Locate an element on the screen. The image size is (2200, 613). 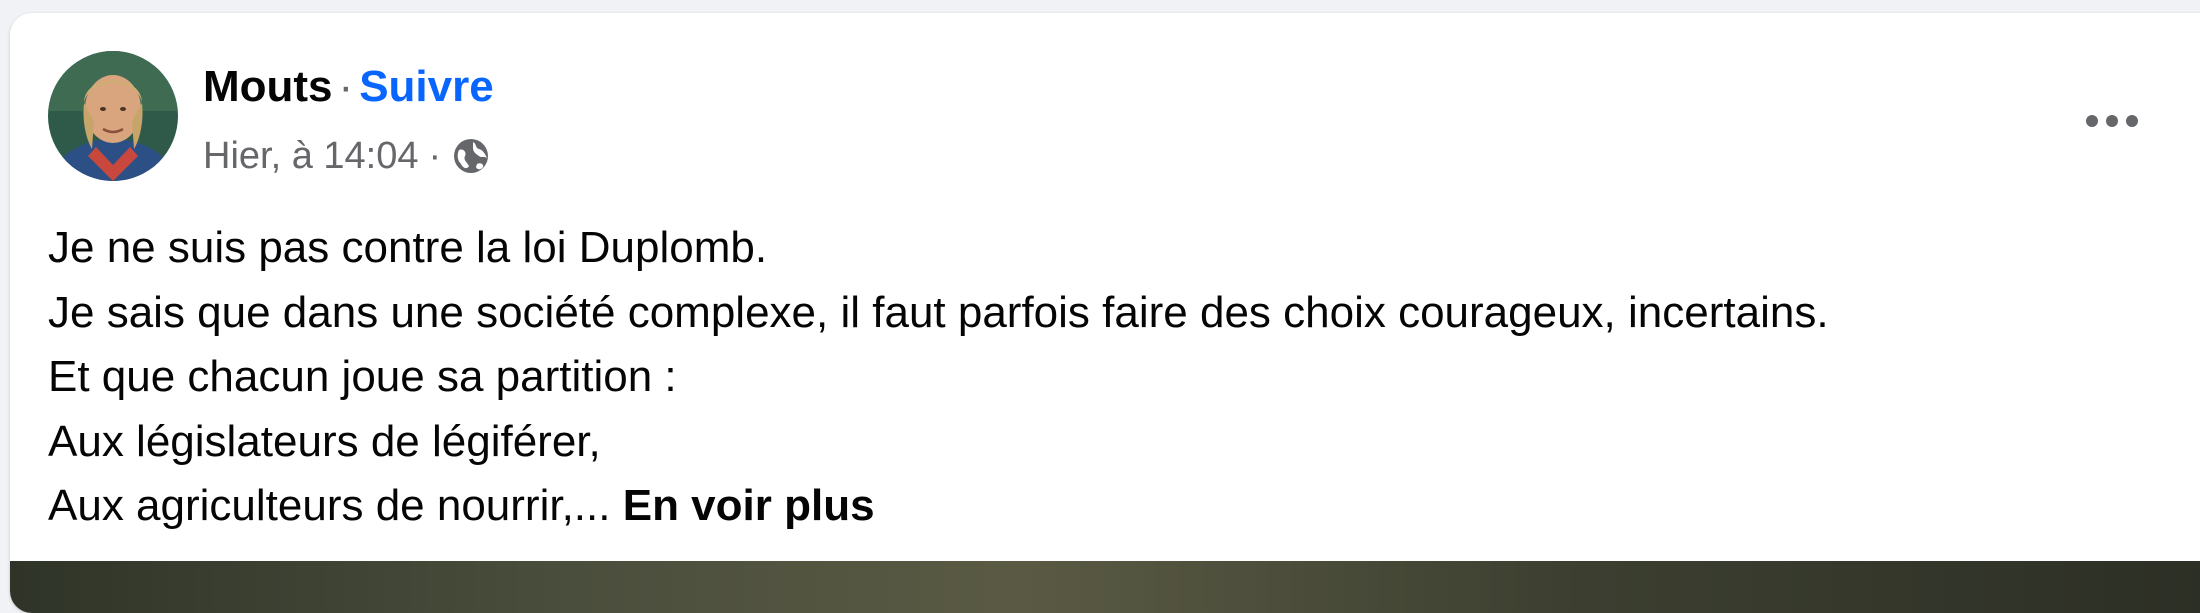
post-image is located at coordinates (1105, 587).